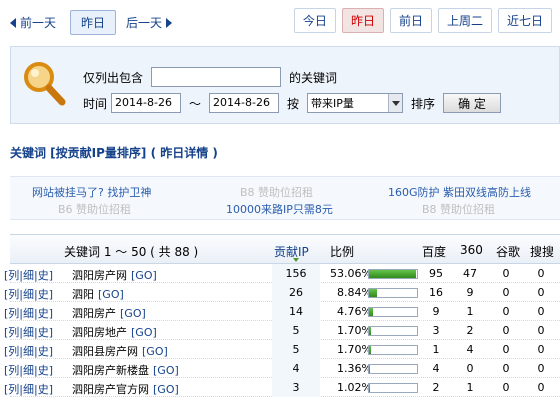 This screenshot has width=560, height=400. Describe the element at coordinates (279, 209) in the screenshot. I see `ad-link-5: 10000来路IP只需8元` at that location.